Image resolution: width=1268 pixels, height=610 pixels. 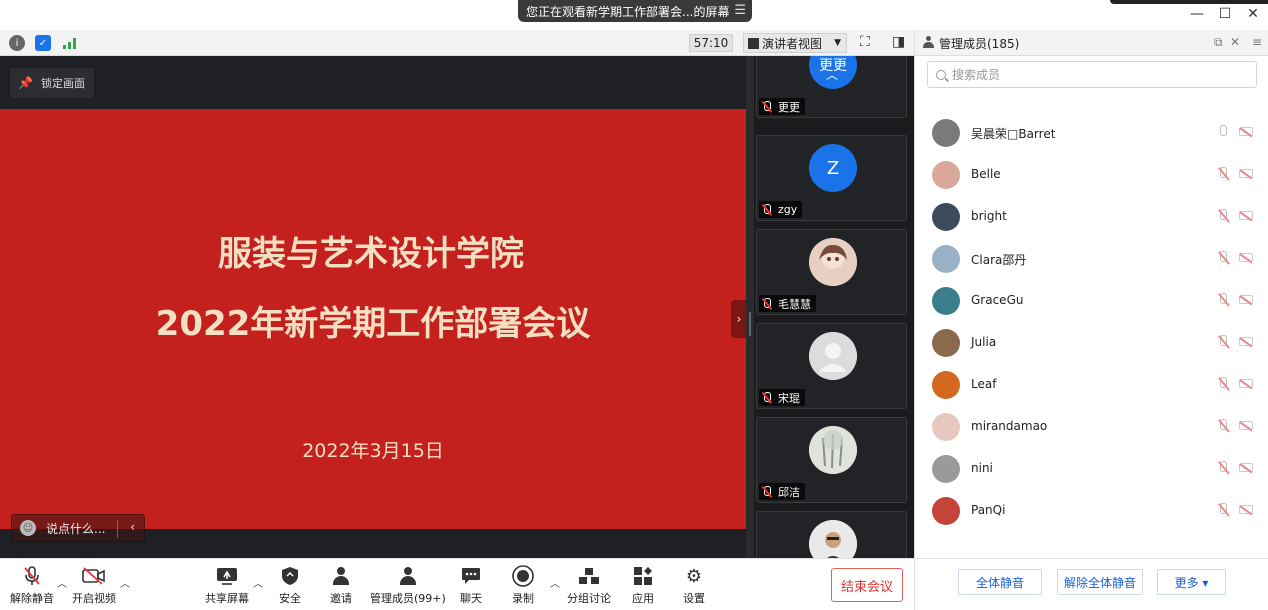 What do you see at coordinates (986, 174) in the screenshot?
I see `member-name: Belle` at bounding box center [986, 174].